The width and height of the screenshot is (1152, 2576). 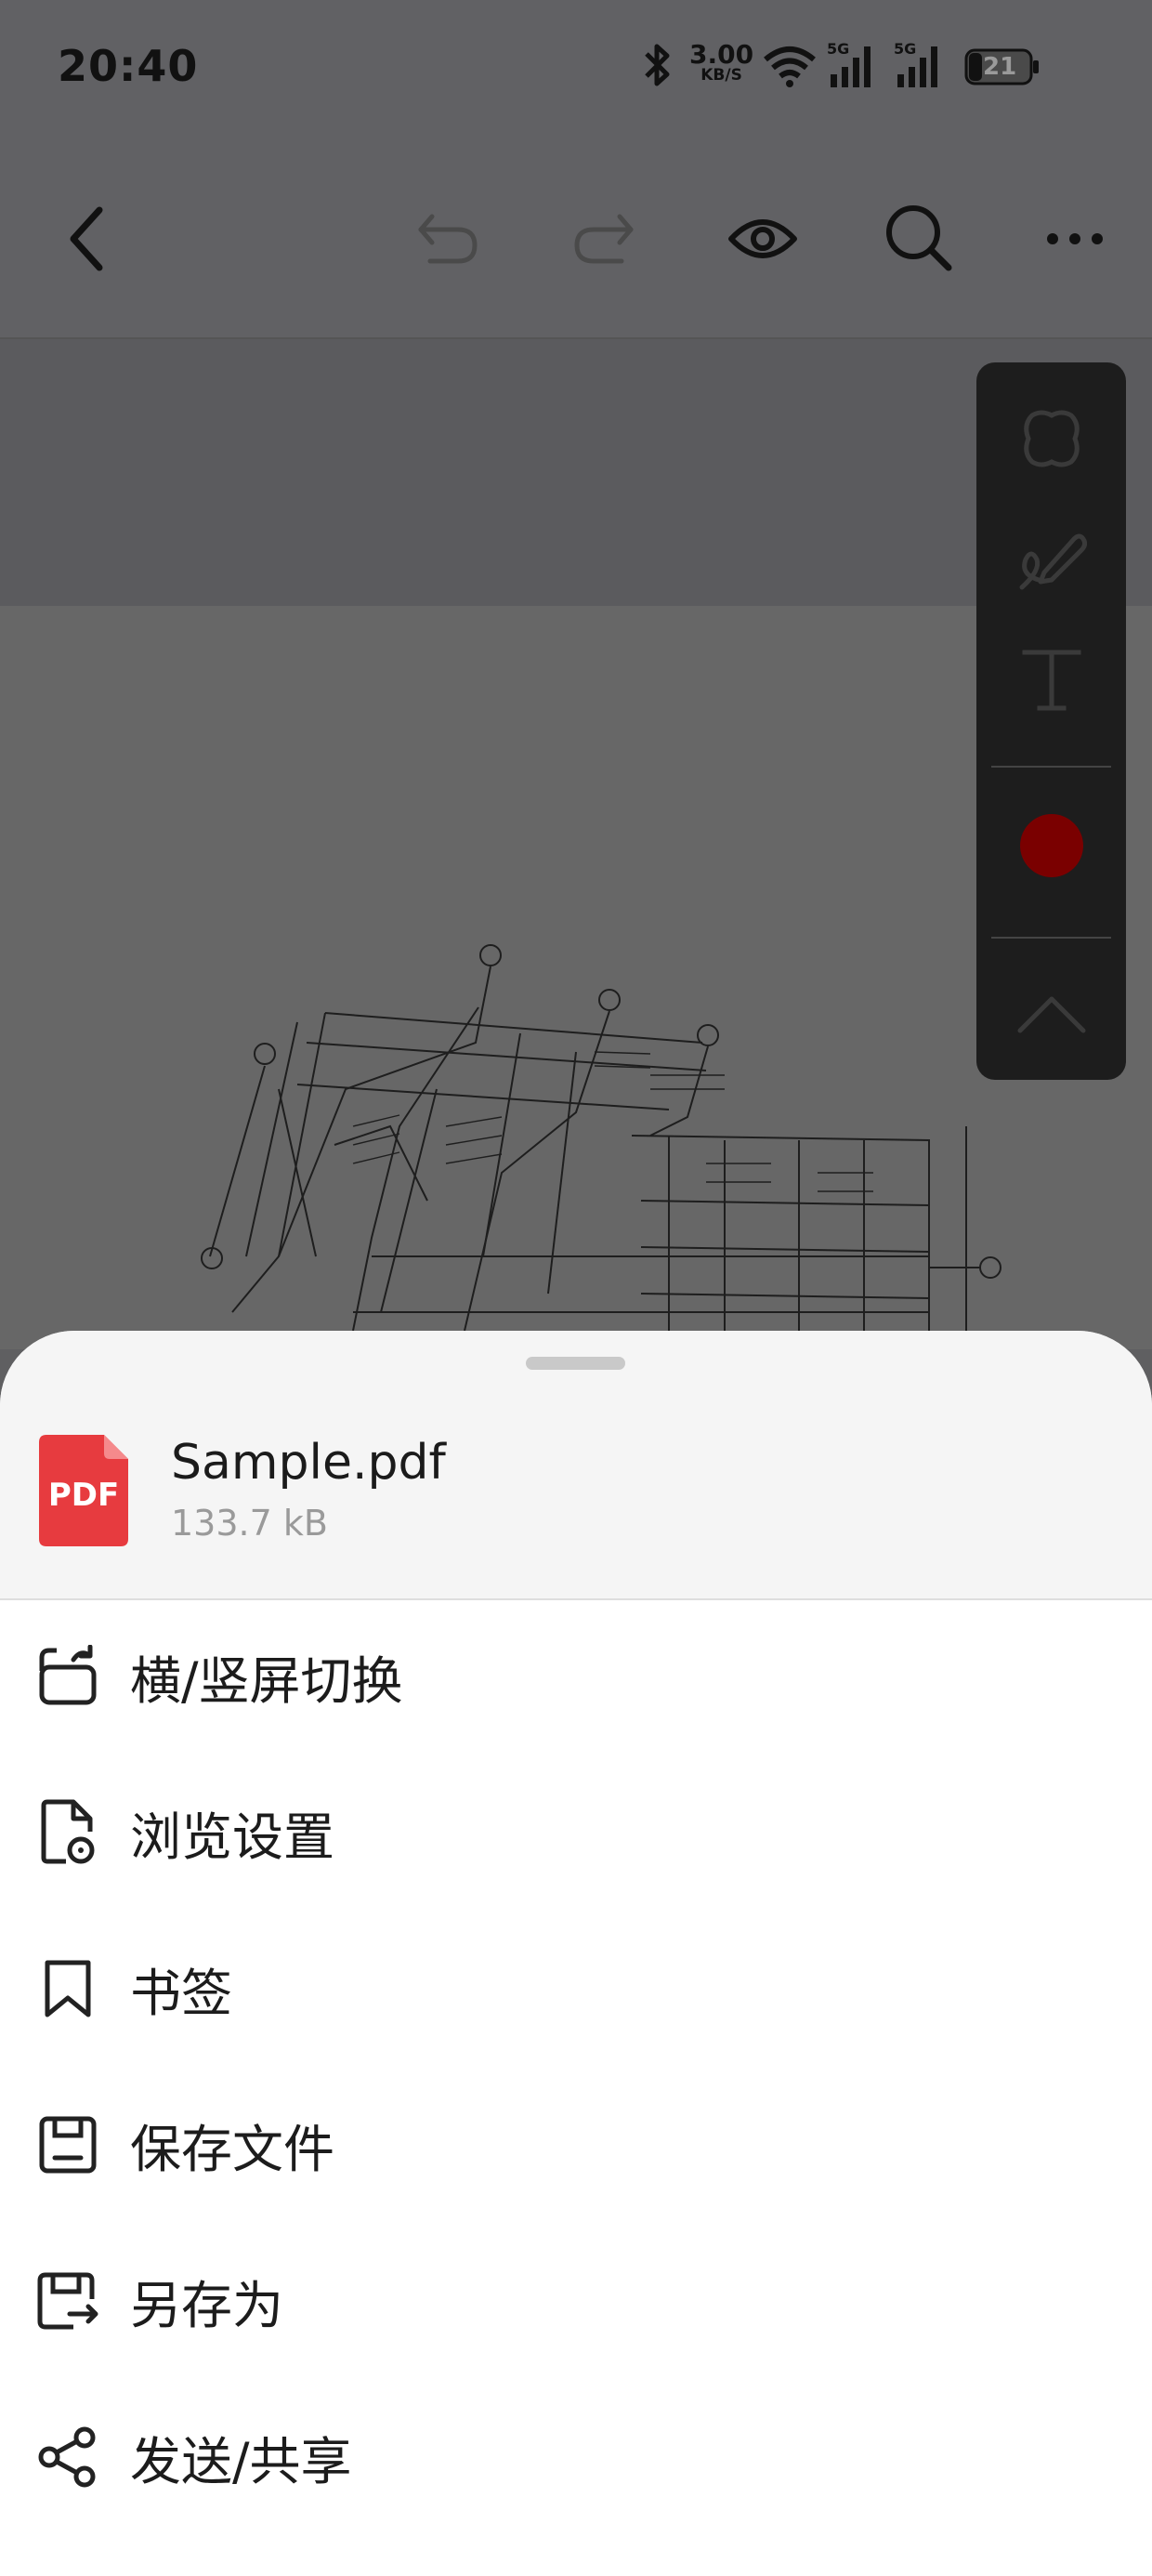 What do you see at coordinates (576, 1989) in the screenshot?
I see `menu-item-bookmark: 书签` at bounding box center [576, 1989].